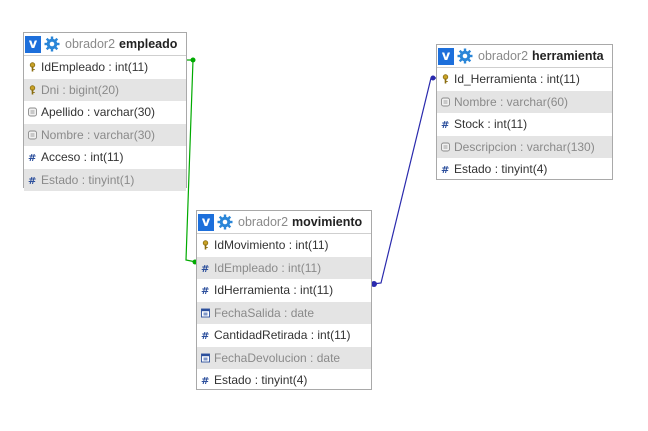 The height and width of the screenshot is (431, 648). What do you see at coordinates (271, 245) in the screenshot?
I see `field-label: IdMovimiento : int(11)` at bounding box center [271, 245].